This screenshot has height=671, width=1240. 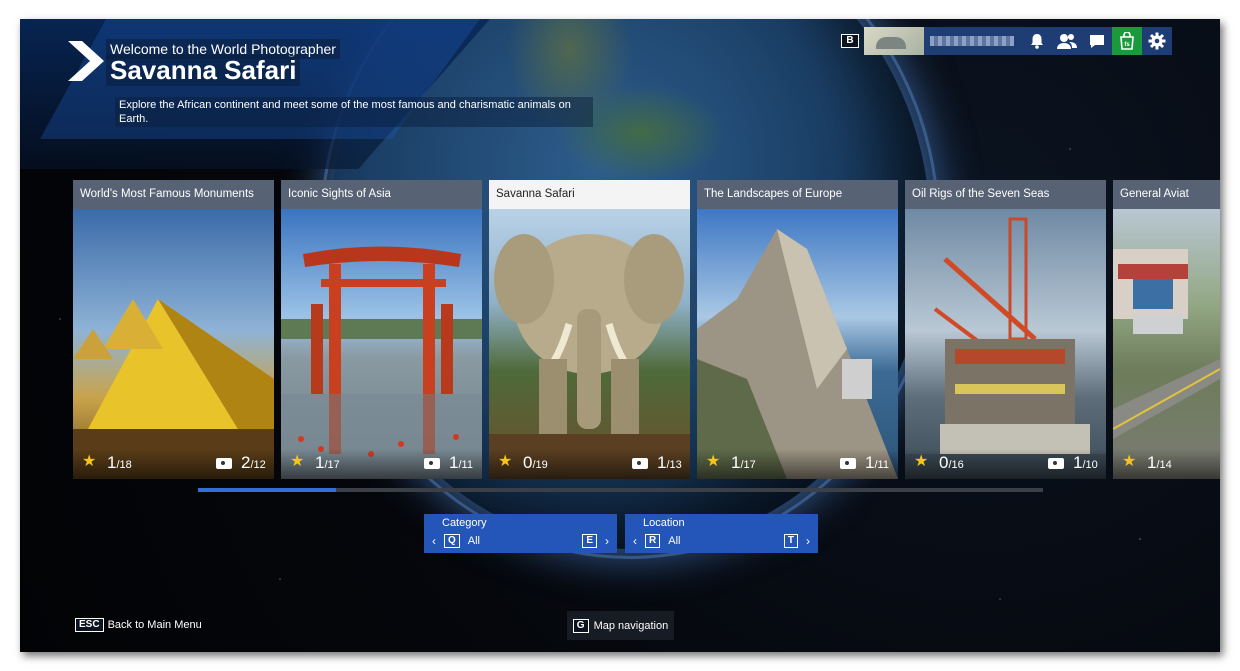 I want to click on card-title: Iconic Sights of Asia, so click(x=381, y=194).